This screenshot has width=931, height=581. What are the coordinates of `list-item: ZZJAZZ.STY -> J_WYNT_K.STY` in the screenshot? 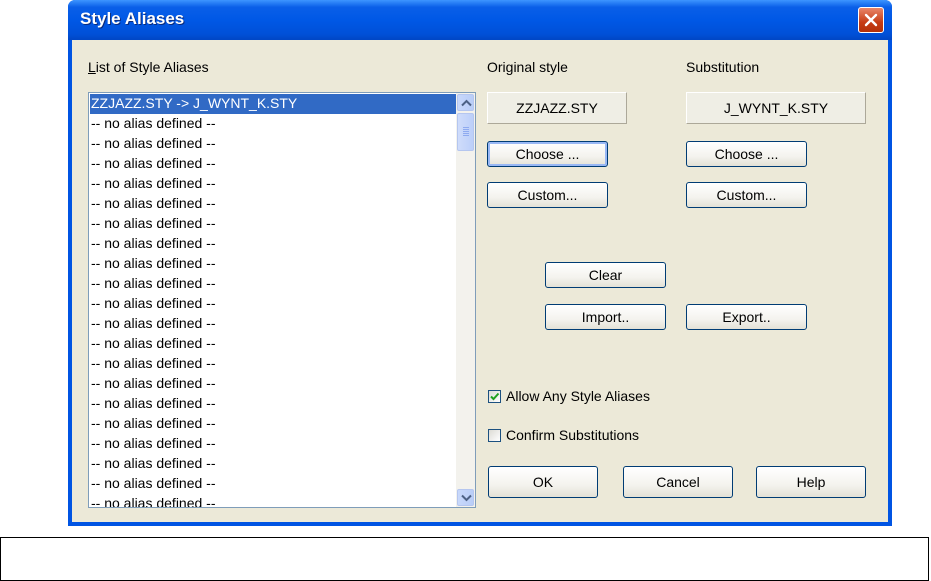 It's located at (273, 104).